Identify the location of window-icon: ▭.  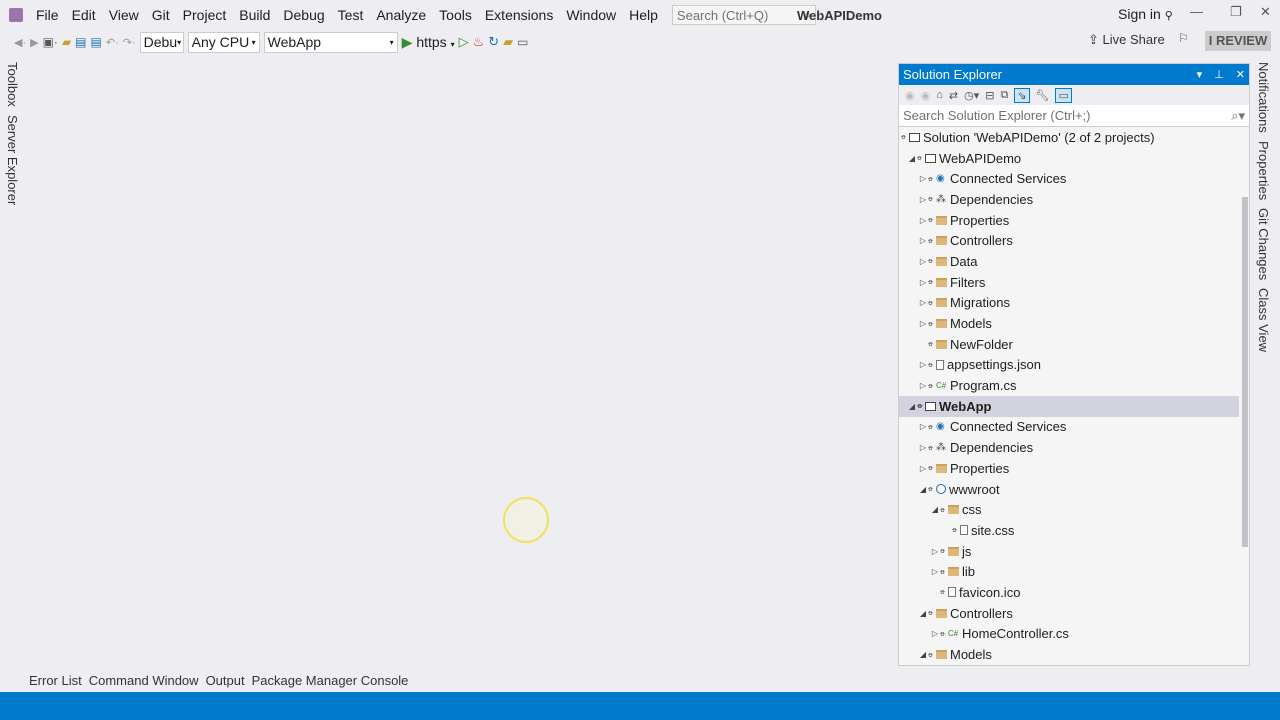
(522, 42).